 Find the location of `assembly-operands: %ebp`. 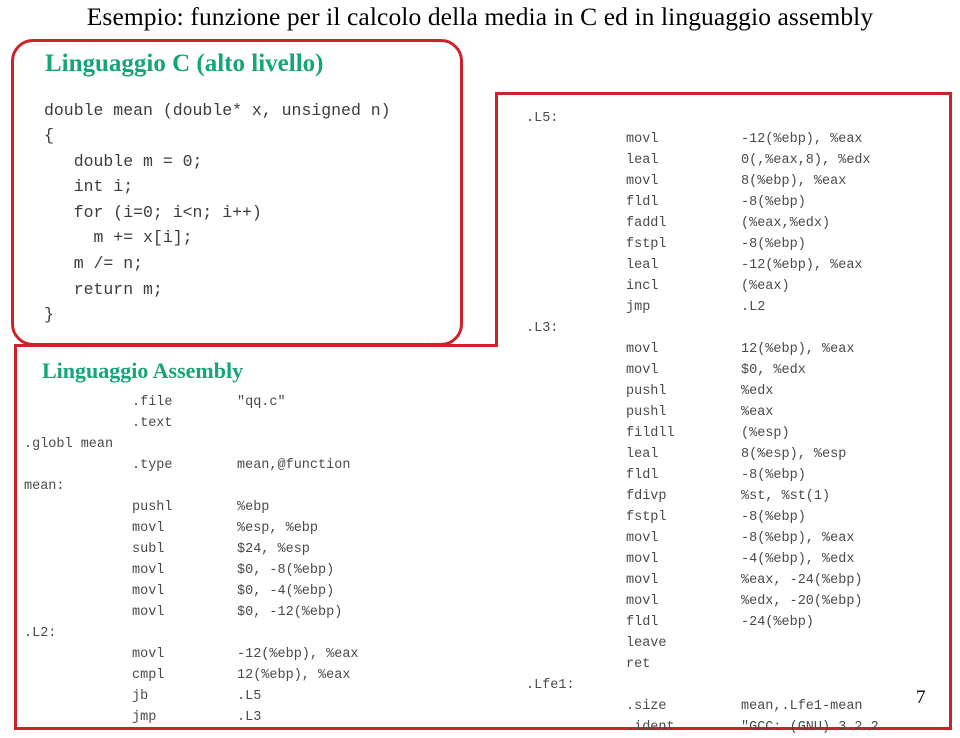

assembly-operands: %ebp is located at coordinates (253, 507).